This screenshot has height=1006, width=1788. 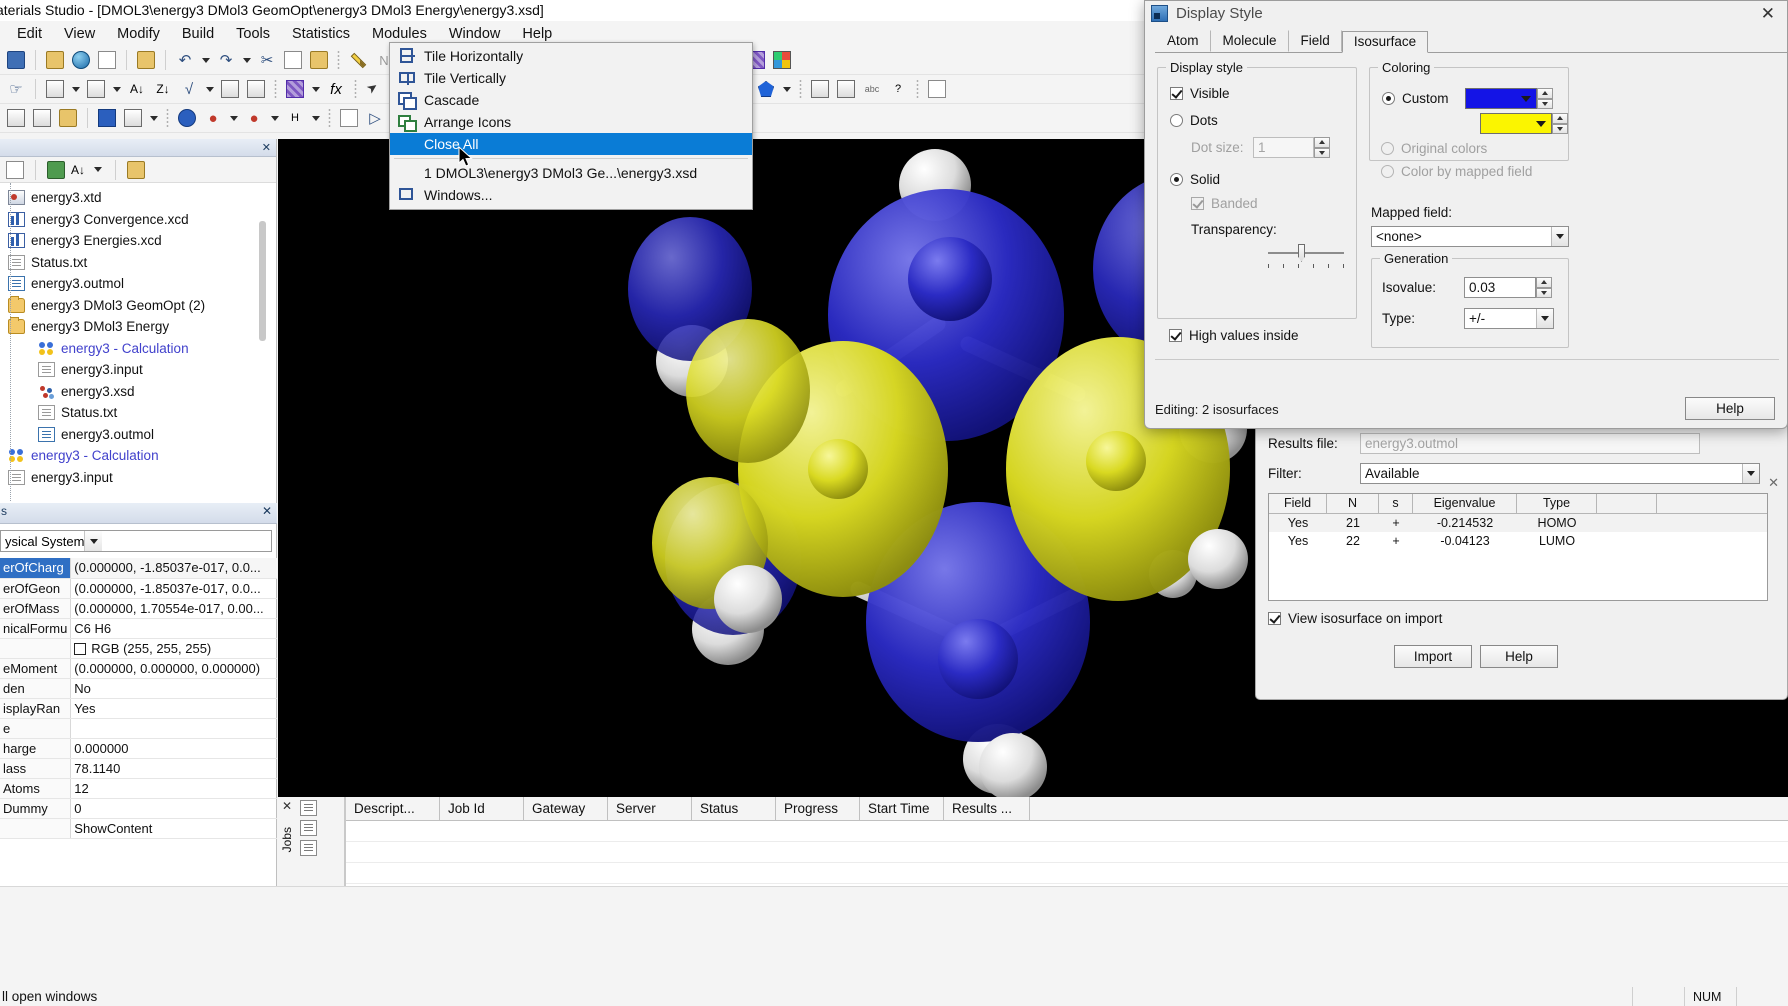 What do you see at coordinates (96, 89) in the screenshot?
I see `chart-button` at bounding box center [96, 89].